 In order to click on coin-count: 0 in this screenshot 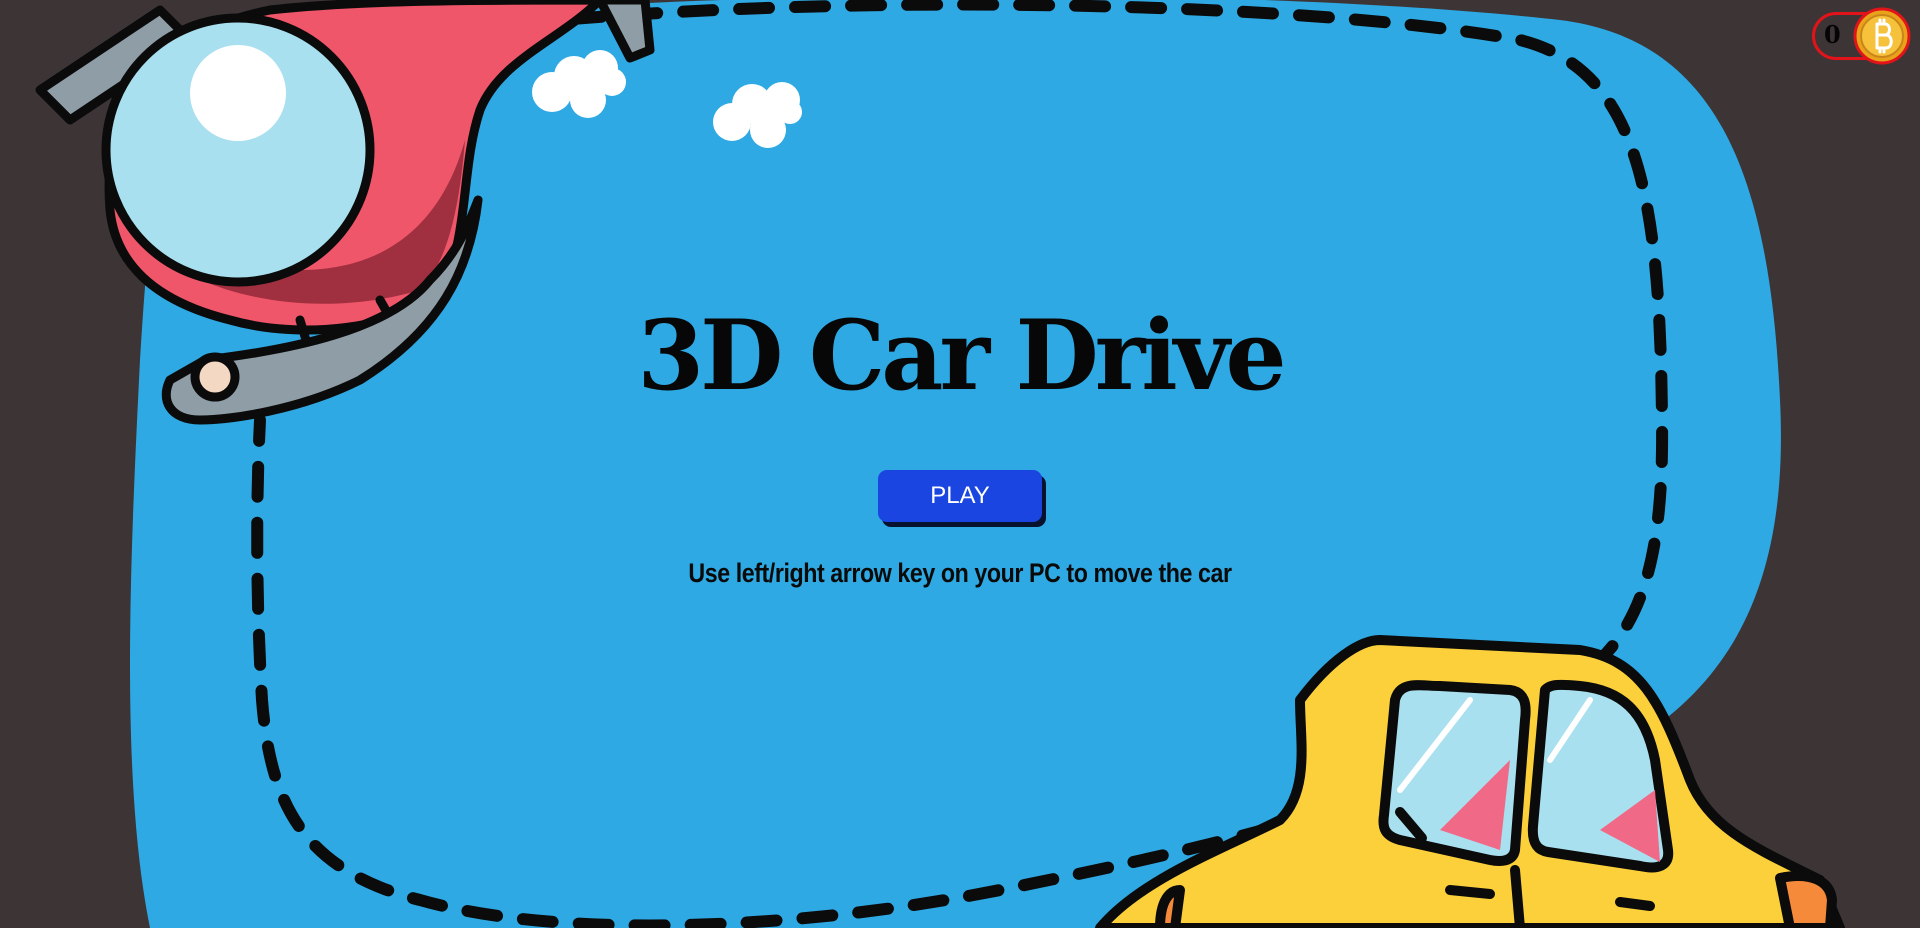, I will do `click(1832, 34)`.